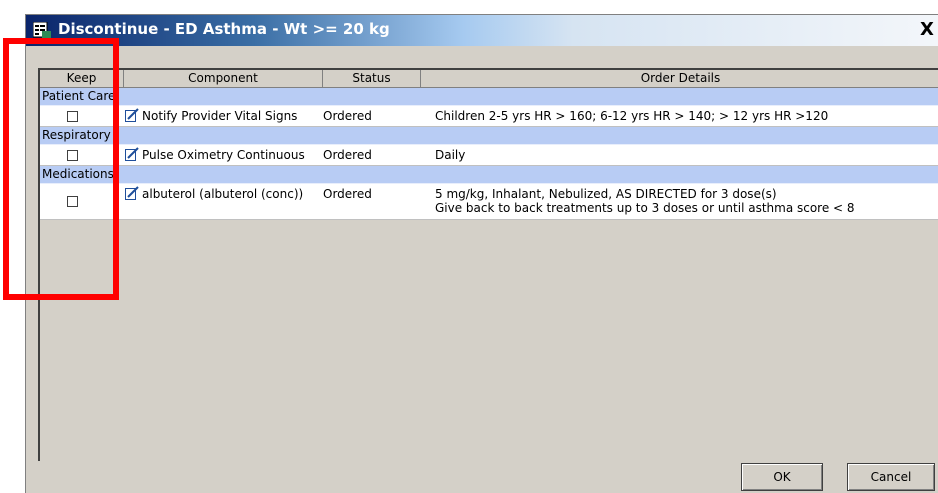 Image resolution: width=938 pixels, height=493 pixels. I want to click on column-header-component: Component, so click(223, 79).